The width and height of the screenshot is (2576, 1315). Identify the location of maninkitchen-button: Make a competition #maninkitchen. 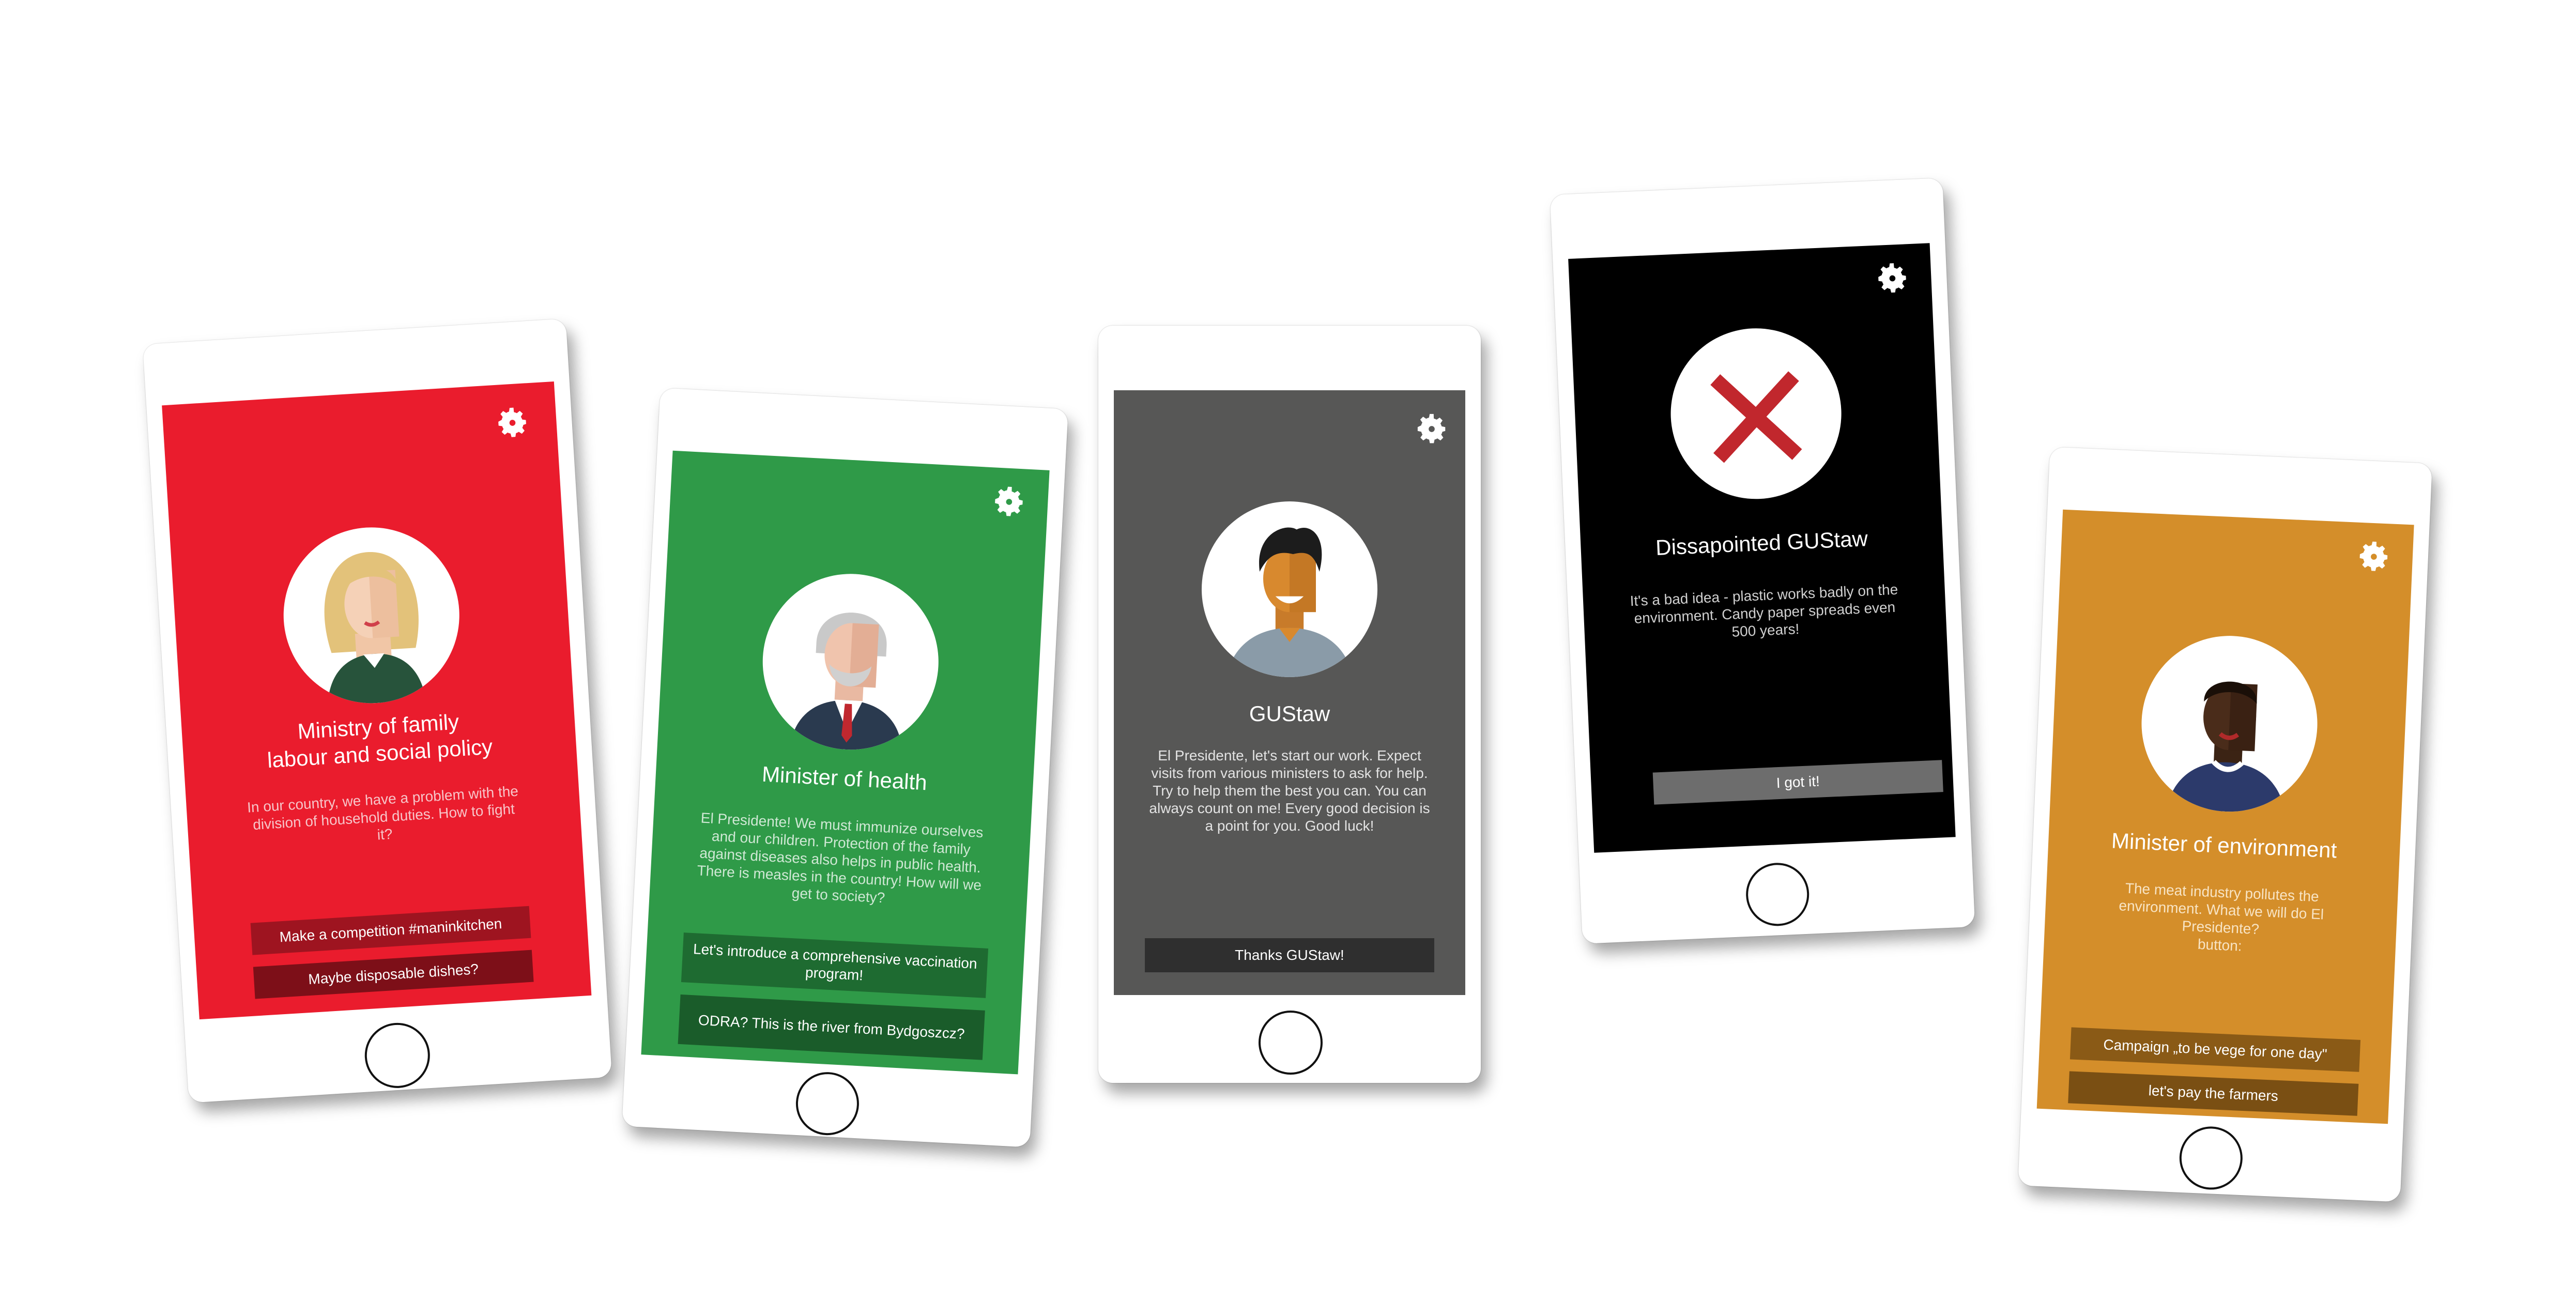
(390, 930).